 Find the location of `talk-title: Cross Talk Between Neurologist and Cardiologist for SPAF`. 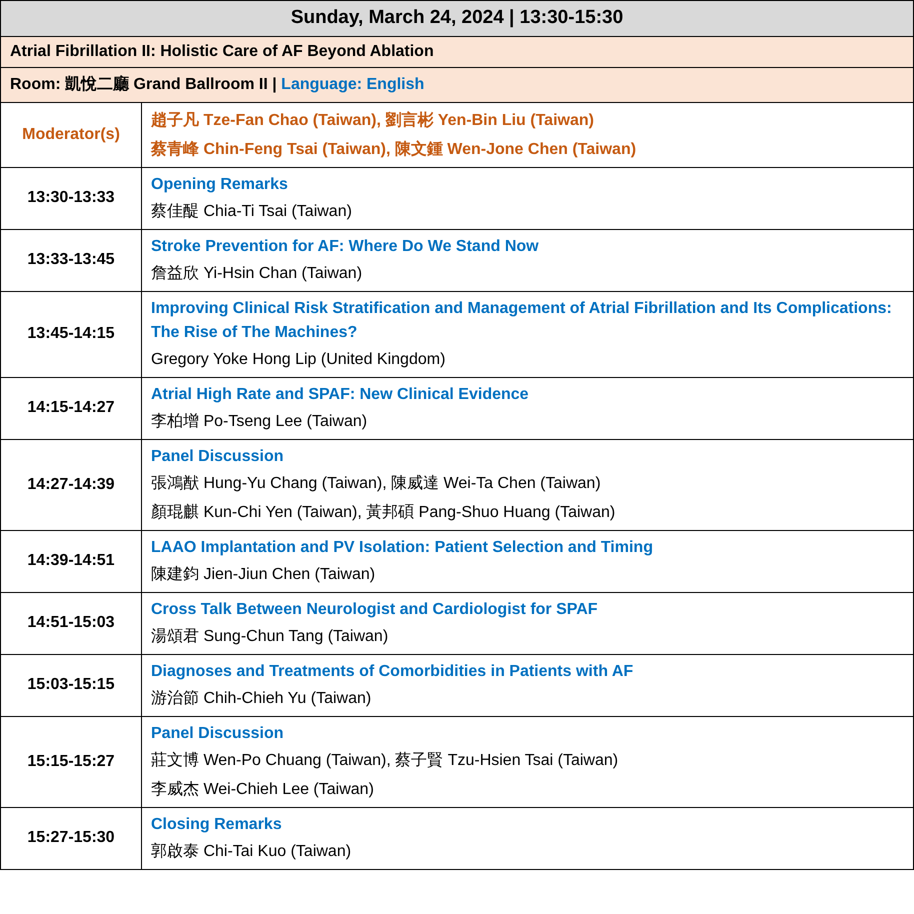

talk-title: Cross Talk Between Neurologist and Cardiologist for SPAF is located at coordinates (375, 610).